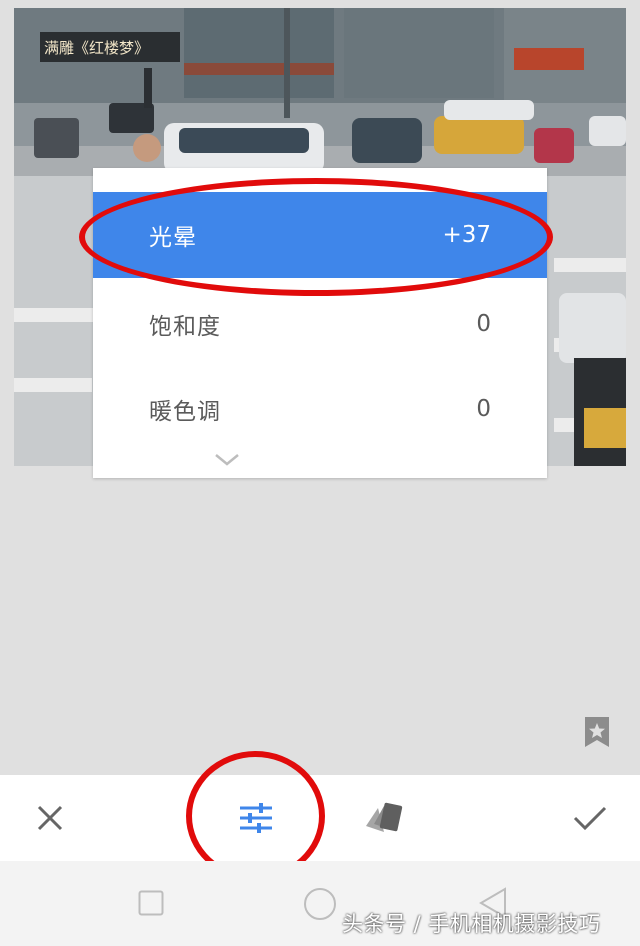  I want to click on apply-button, so click(590, 818).